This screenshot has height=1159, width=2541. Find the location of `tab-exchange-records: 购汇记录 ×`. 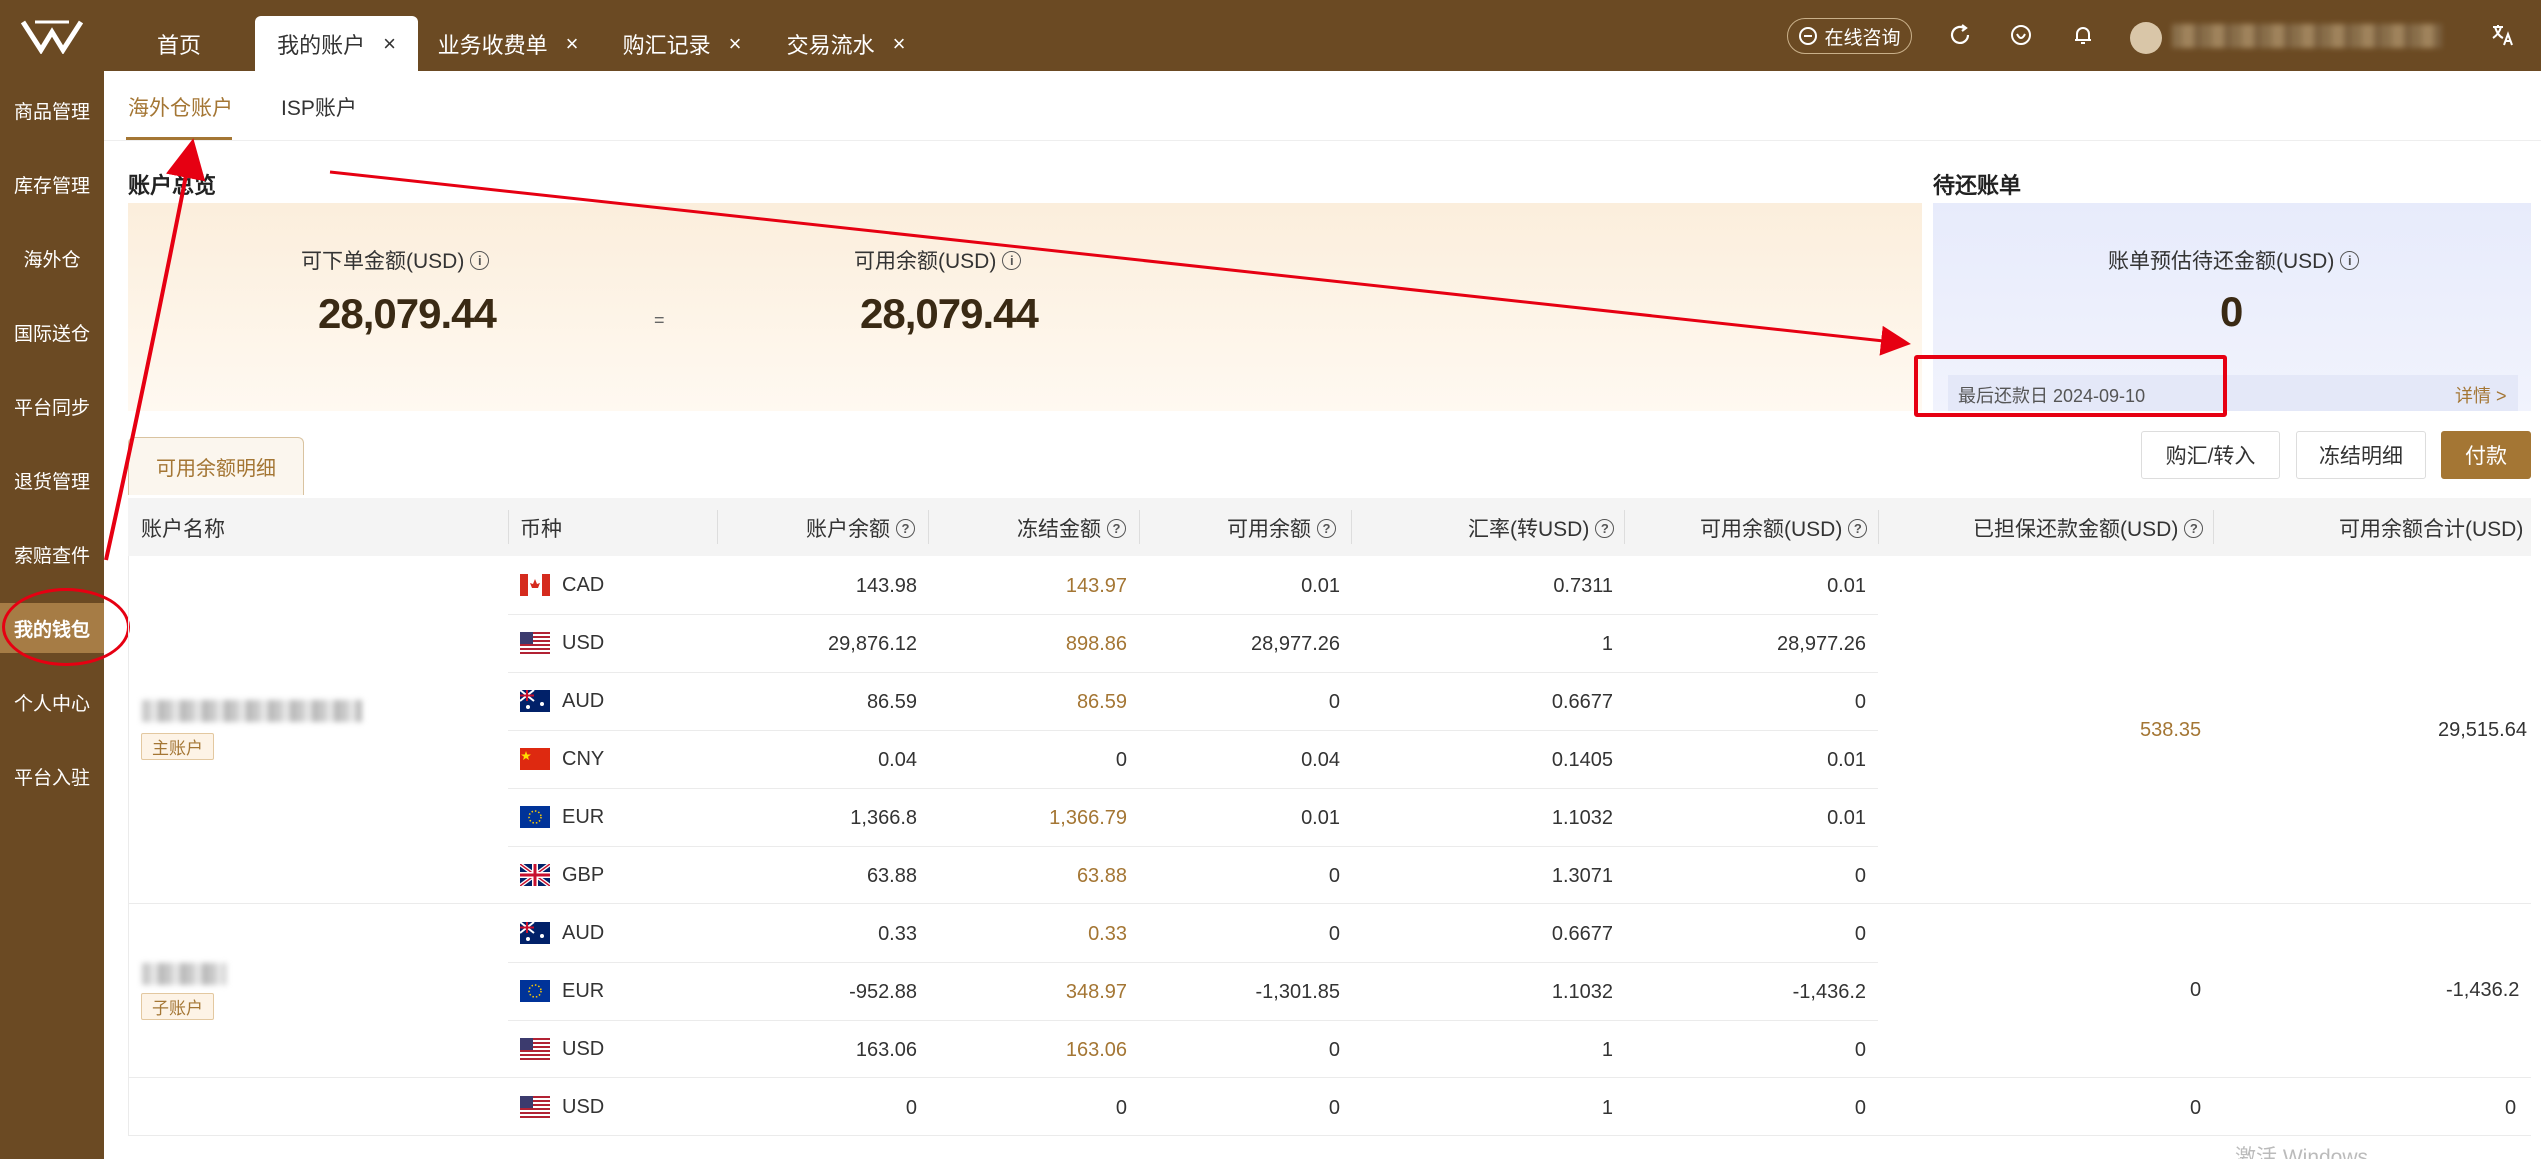

tab-exchange-records: 购汇记录 × is located at coordinates (682, 43).